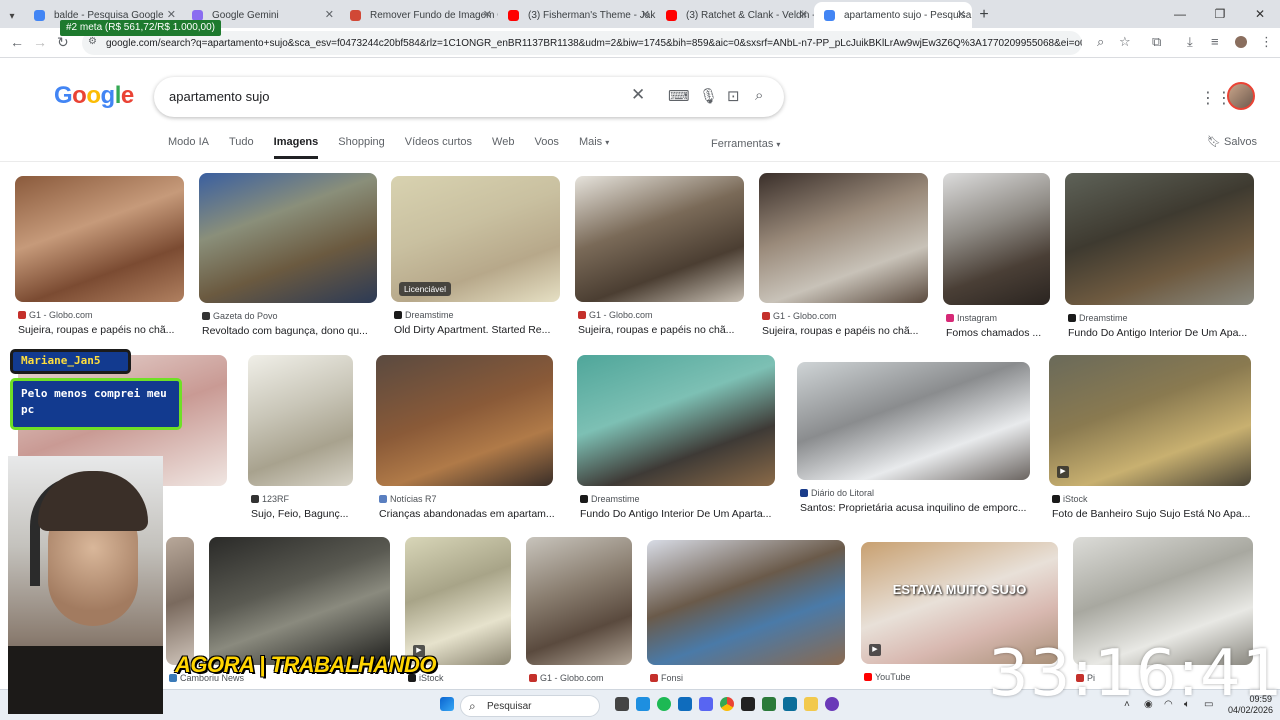 The height and width of the screenshot is (720, 1280). Describe the element at coordinates (666, 678) in the screenshot. I see `result-source: Fonsi` at that location.